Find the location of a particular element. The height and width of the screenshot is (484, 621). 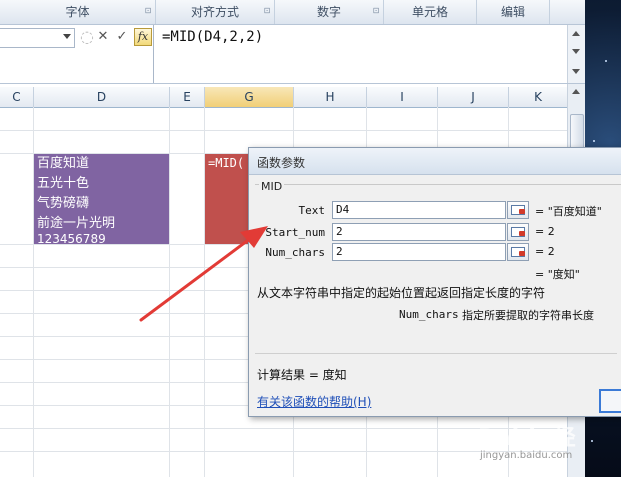

argument-description-name: Num_chars is located at coordinates (429, 314).